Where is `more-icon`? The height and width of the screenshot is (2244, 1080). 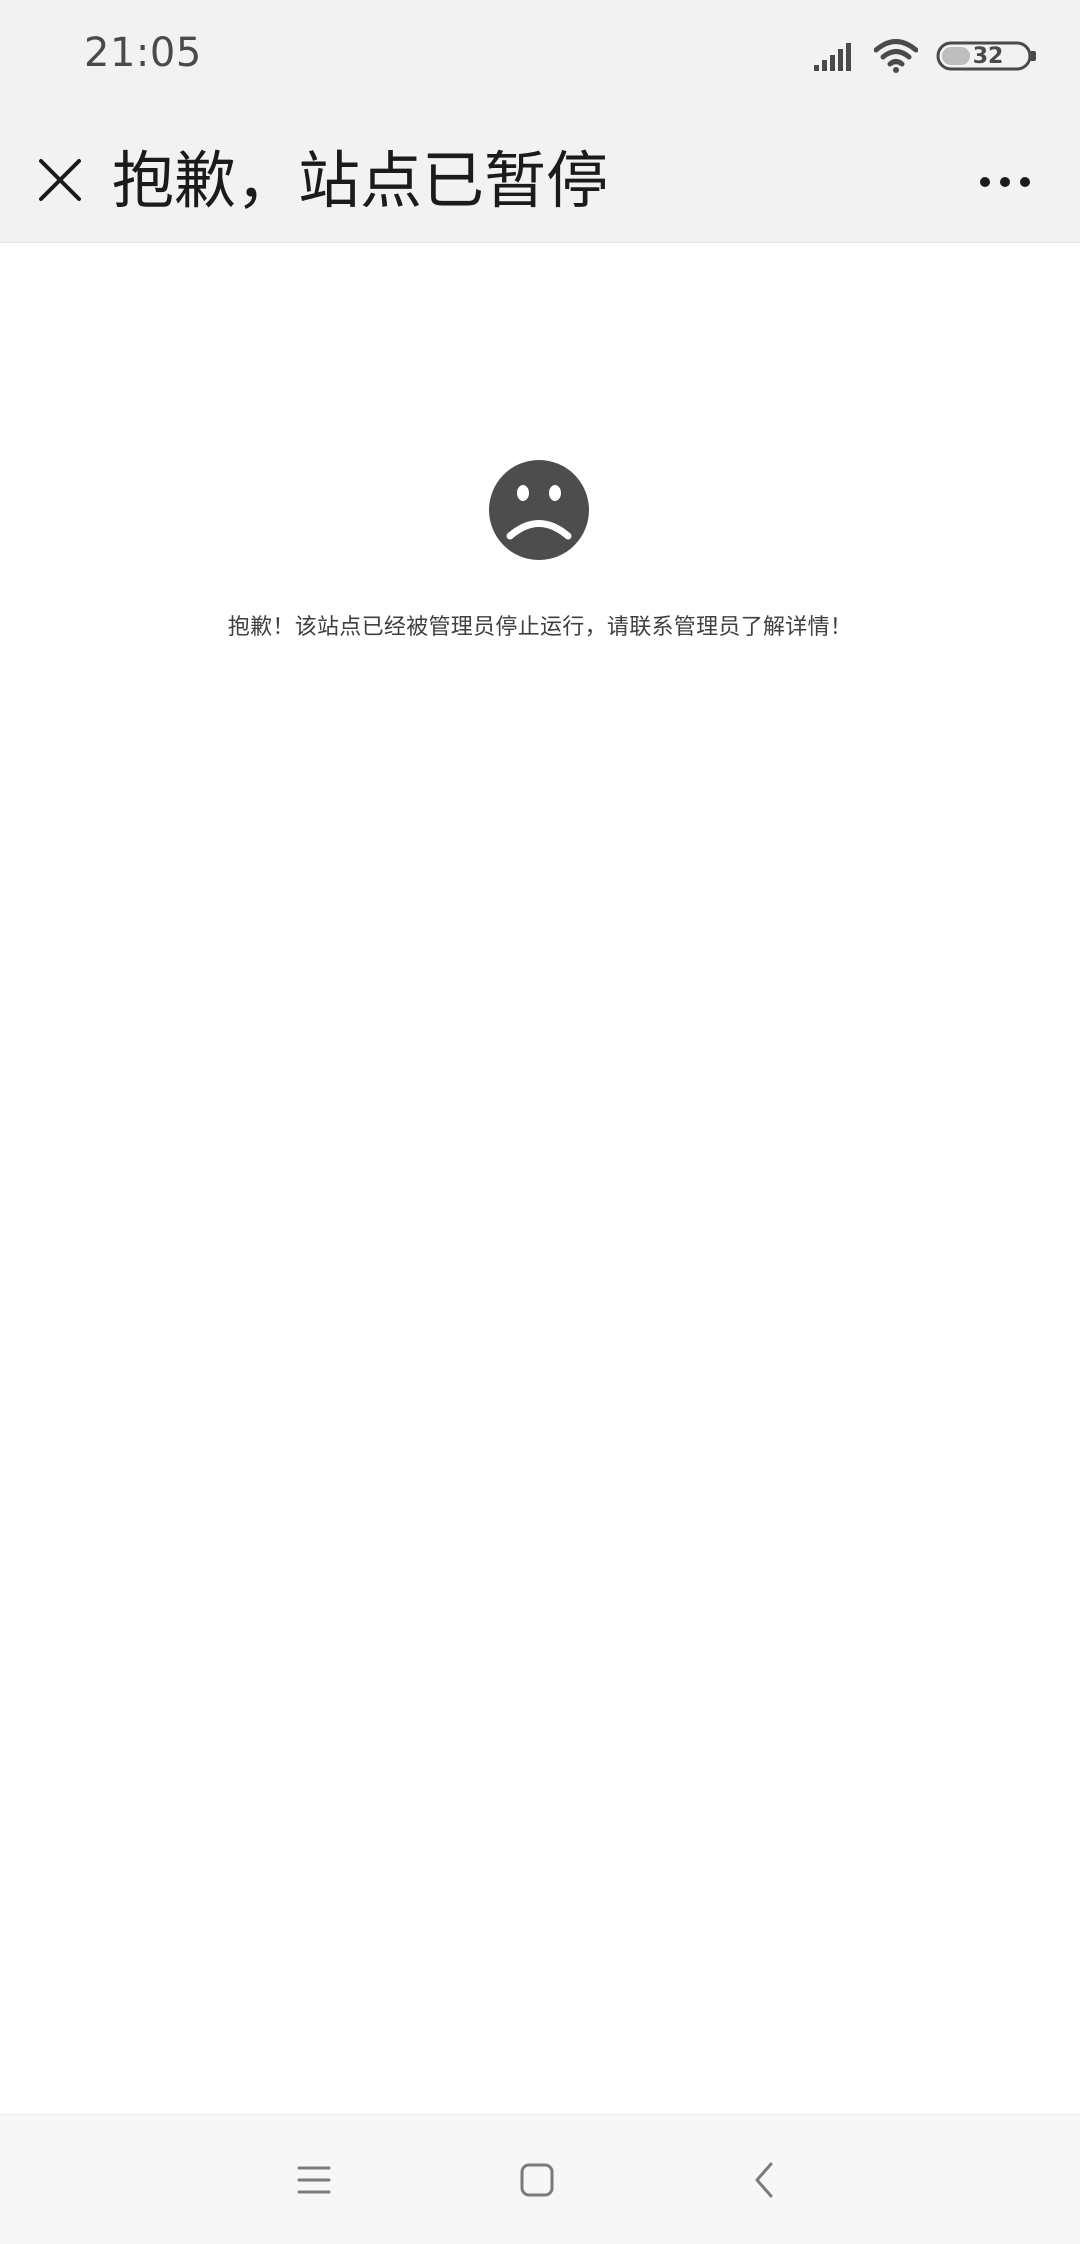 more-icon is located at coordinates (1005, 182).